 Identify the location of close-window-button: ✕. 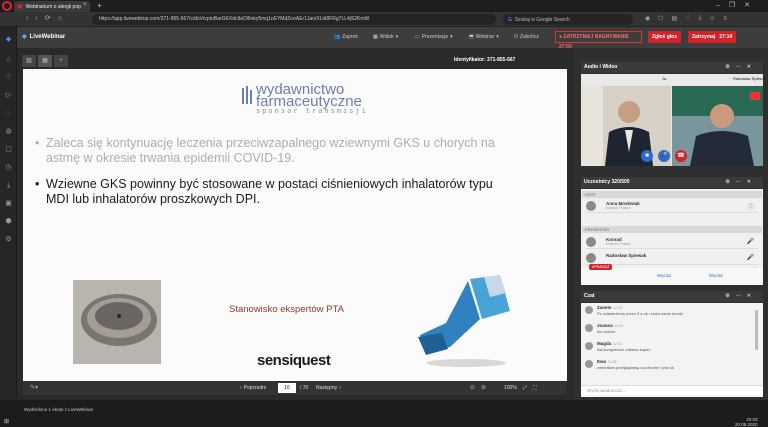
(747, 5).